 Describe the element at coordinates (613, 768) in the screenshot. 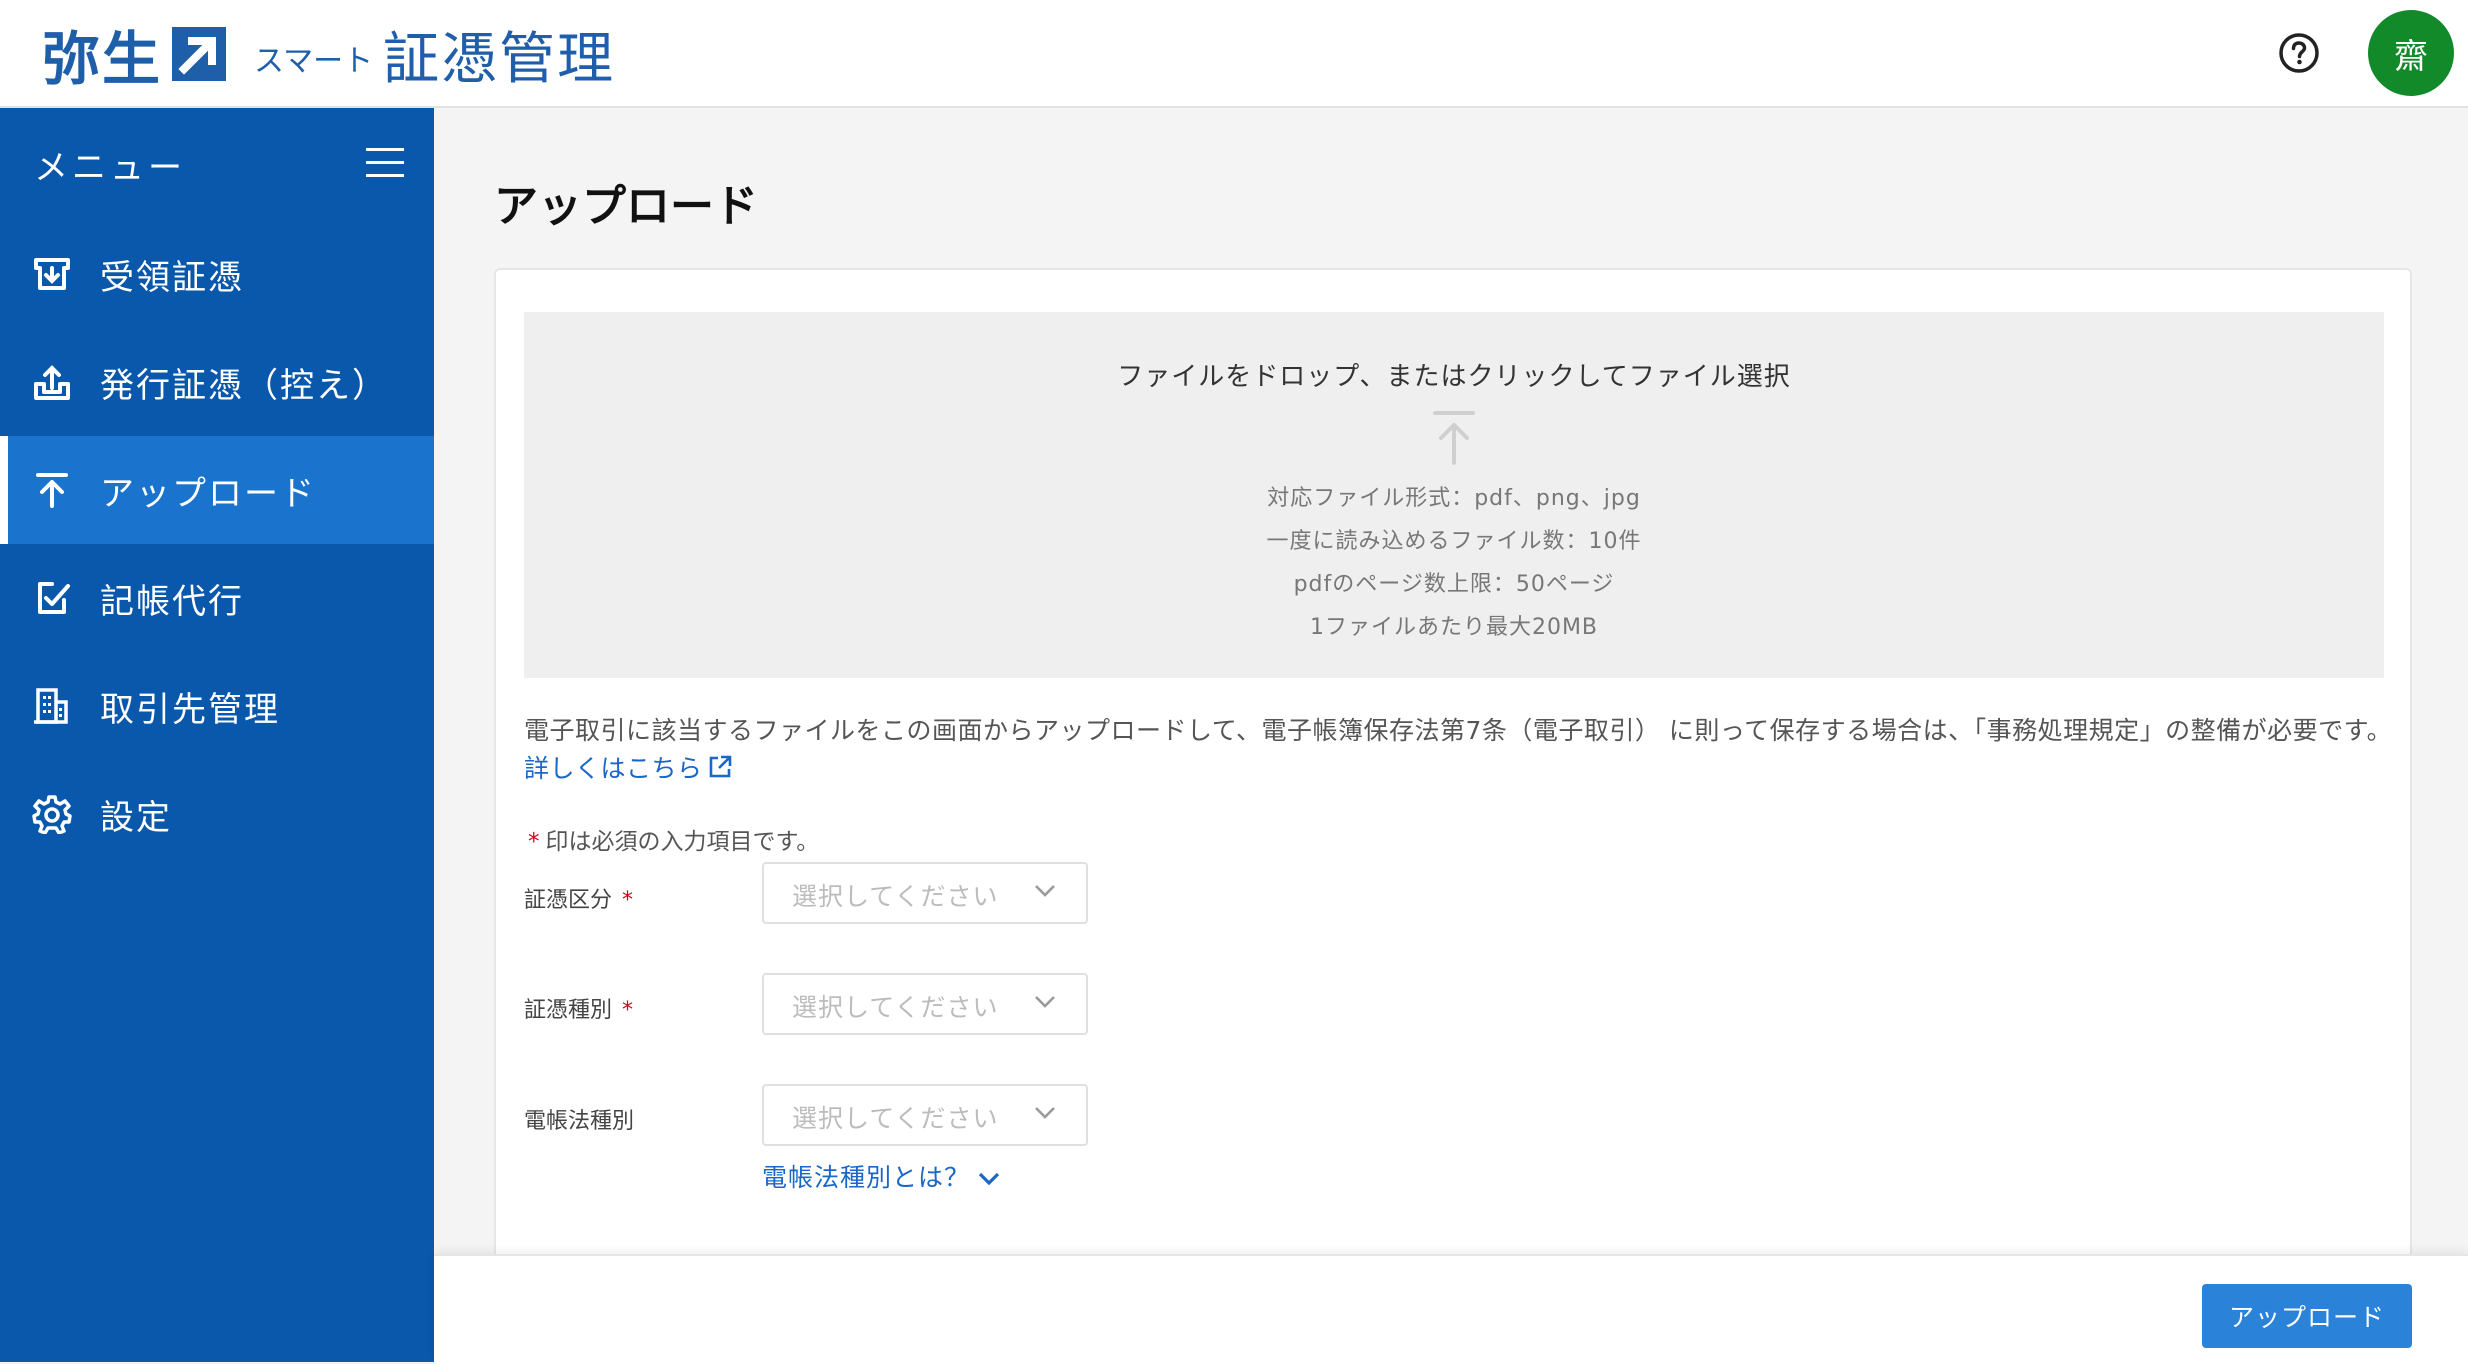

I see `details-link-label: 詳しくはこちら` at that location.